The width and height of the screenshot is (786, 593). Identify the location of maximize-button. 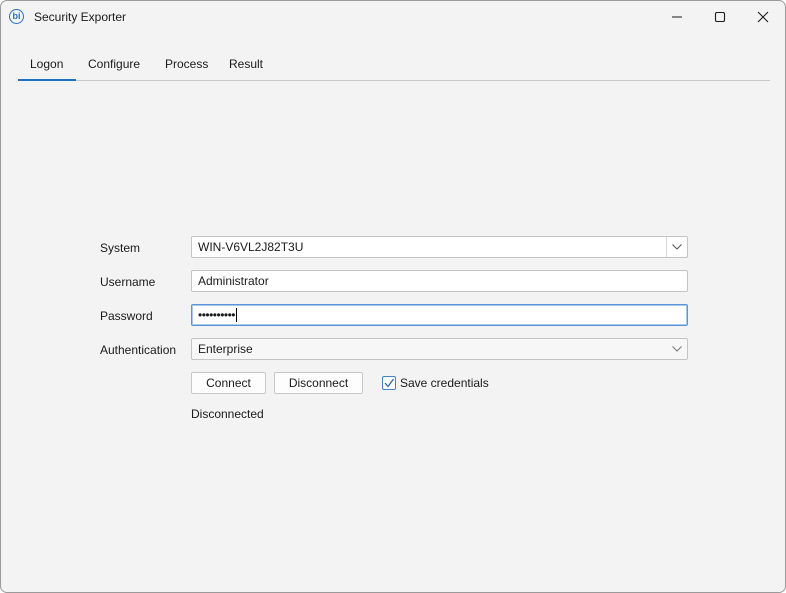
(720, 17).